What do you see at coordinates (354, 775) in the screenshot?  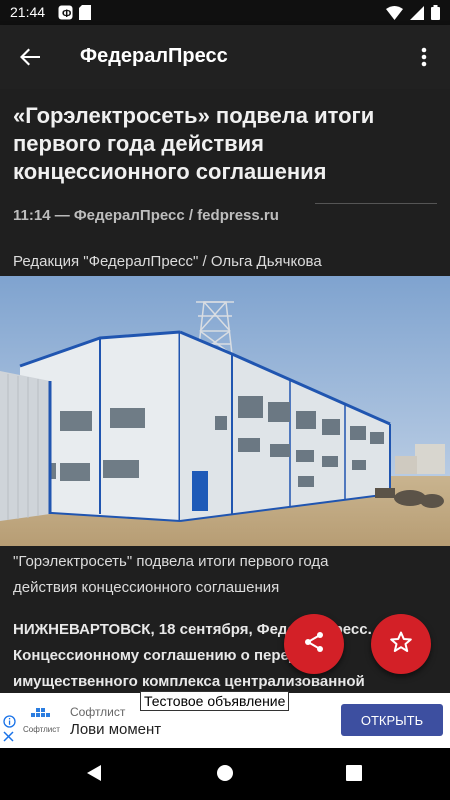 I see `nav-recents-icon` at bounding box center [354, 775].